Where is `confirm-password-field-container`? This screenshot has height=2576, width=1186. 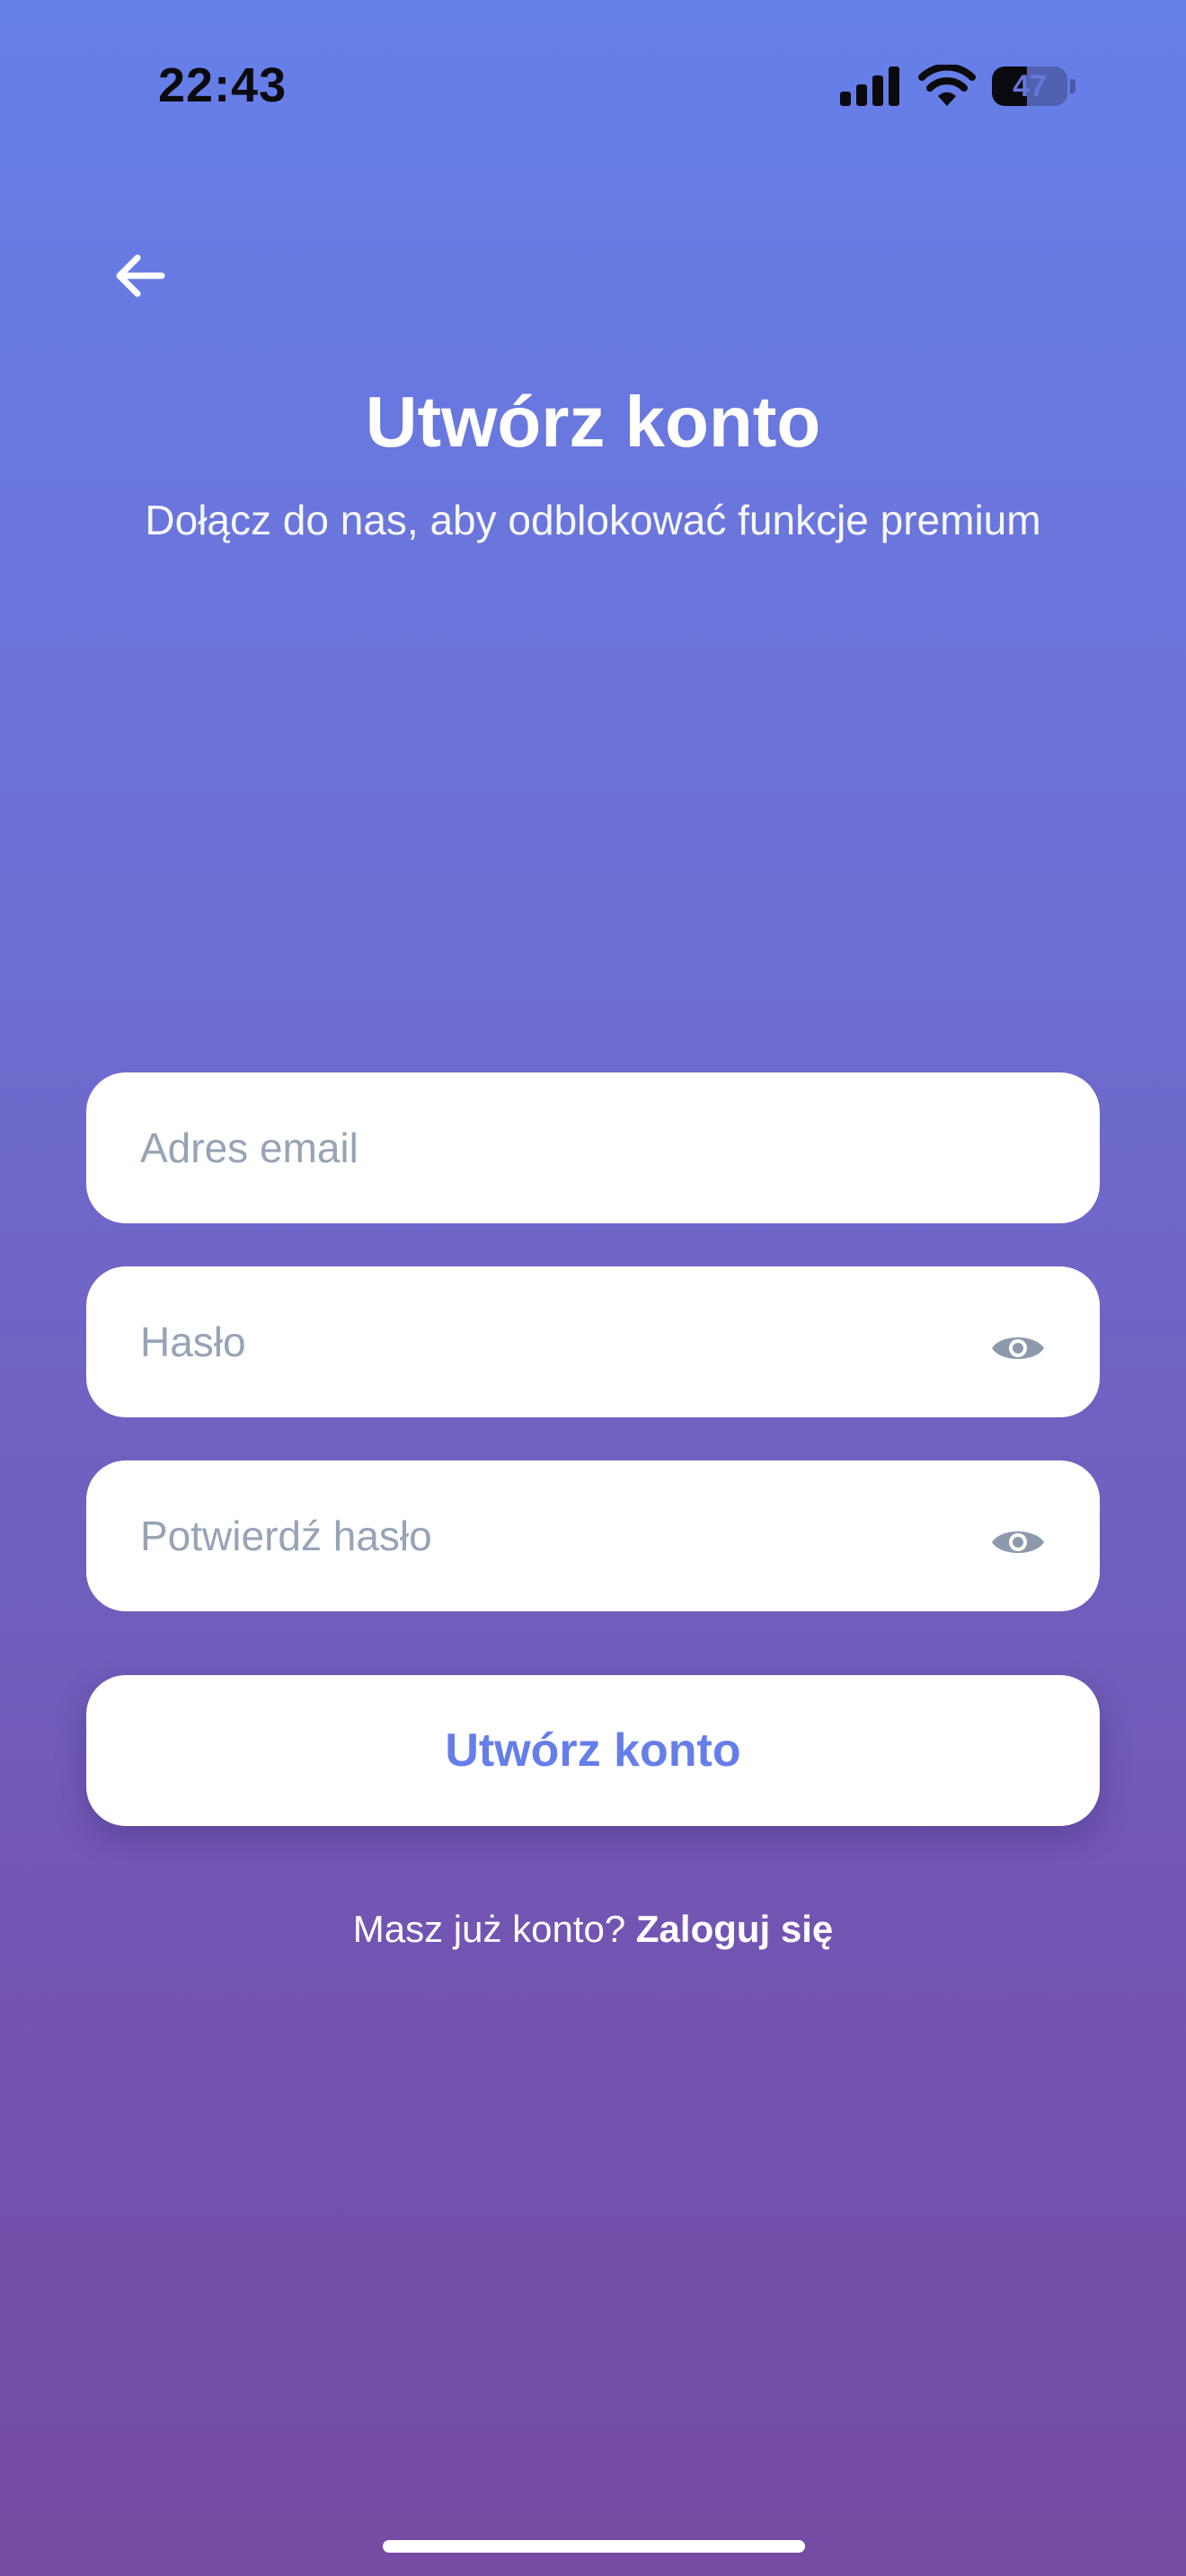
confirm-password-field-container is located at coordinates (593, 1543).